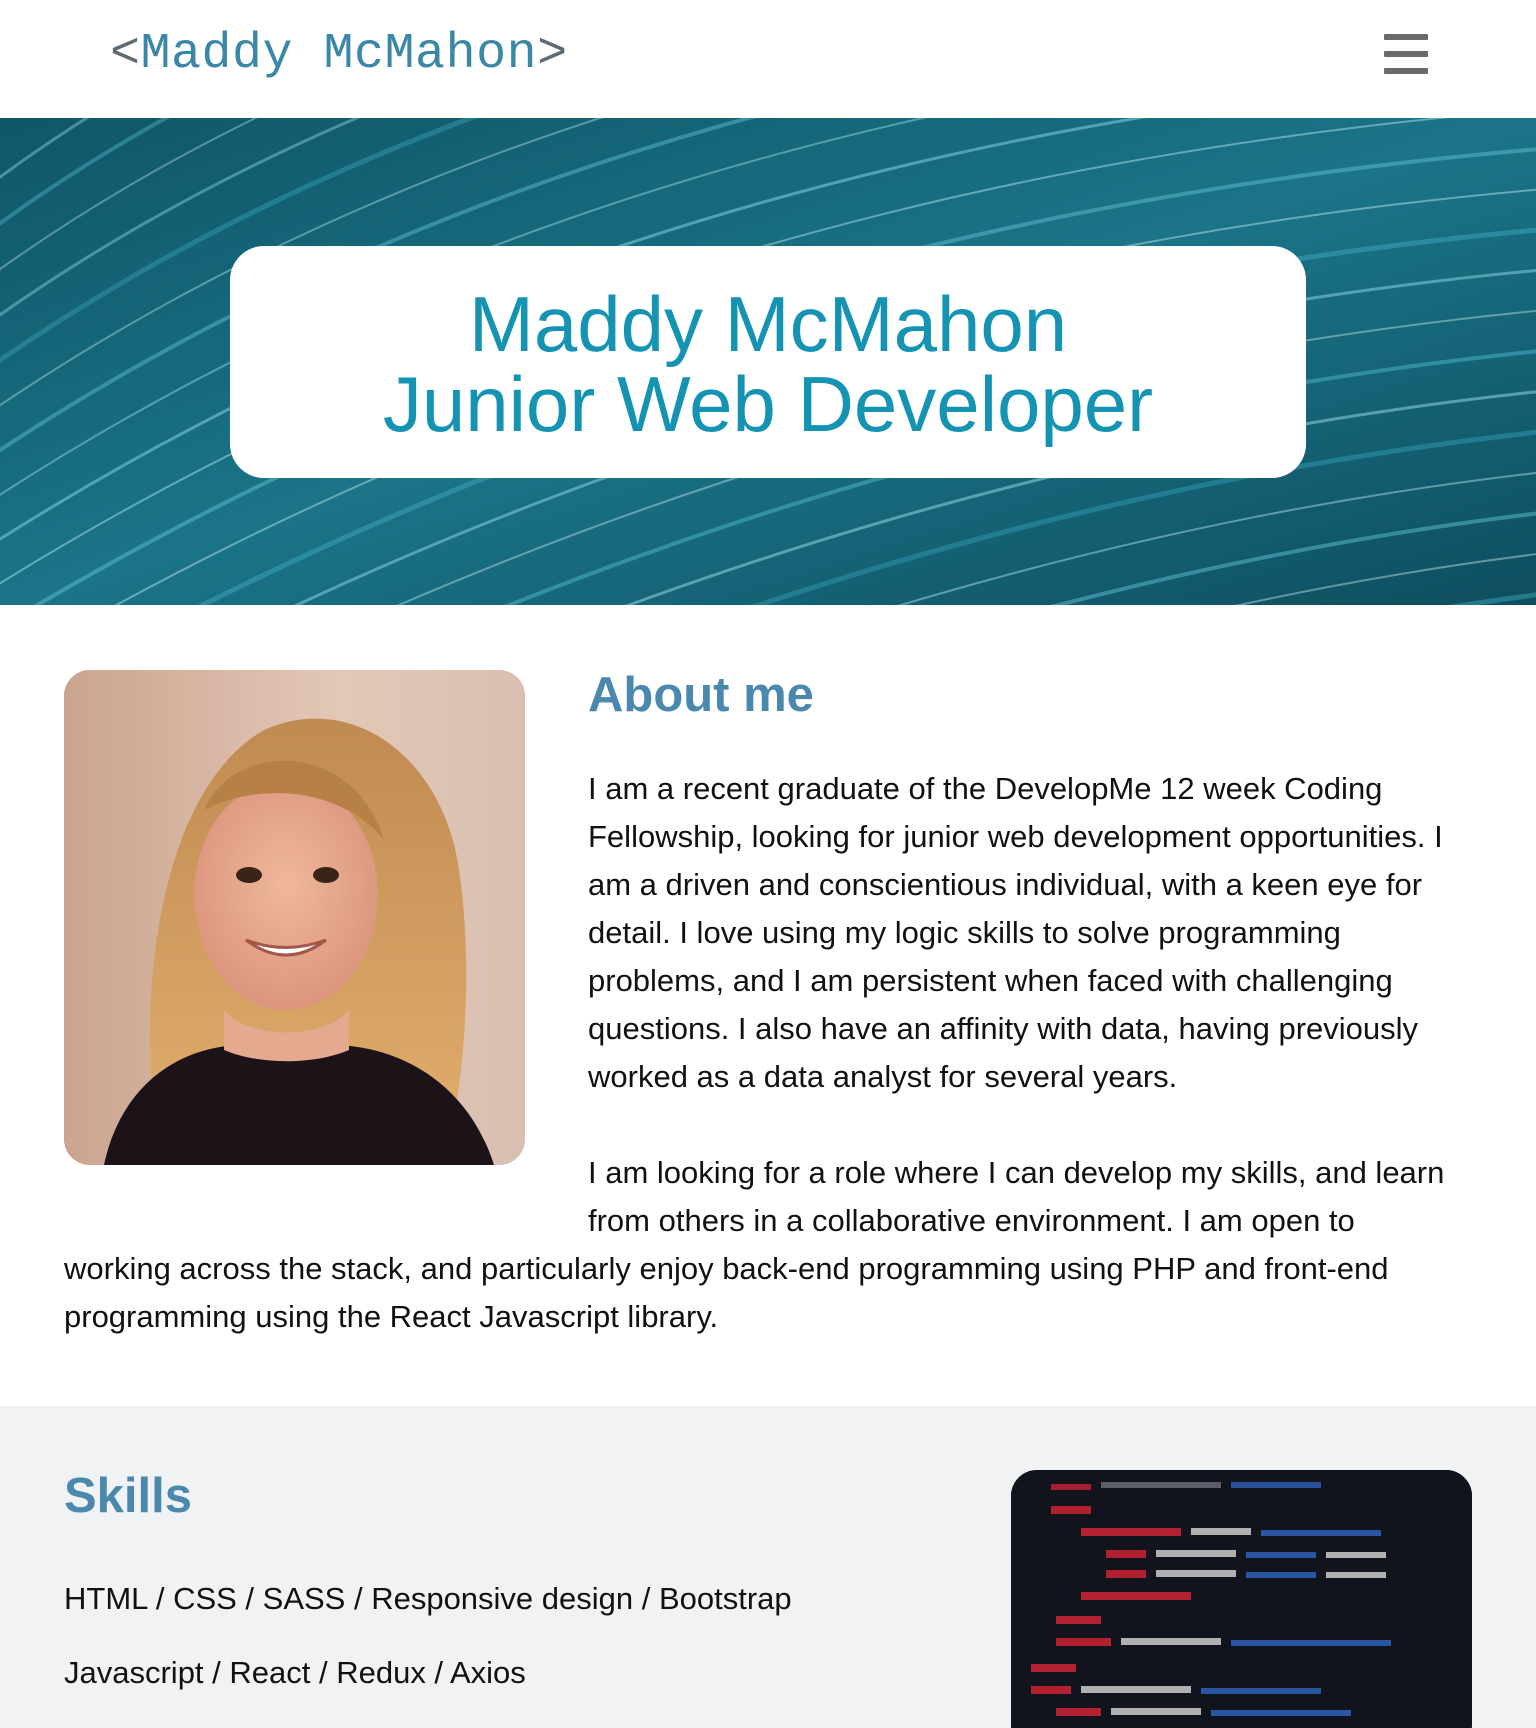 The image size is (1536, 1728). I want to click on logo-name: Maddy McMahon, so click(339, 54).